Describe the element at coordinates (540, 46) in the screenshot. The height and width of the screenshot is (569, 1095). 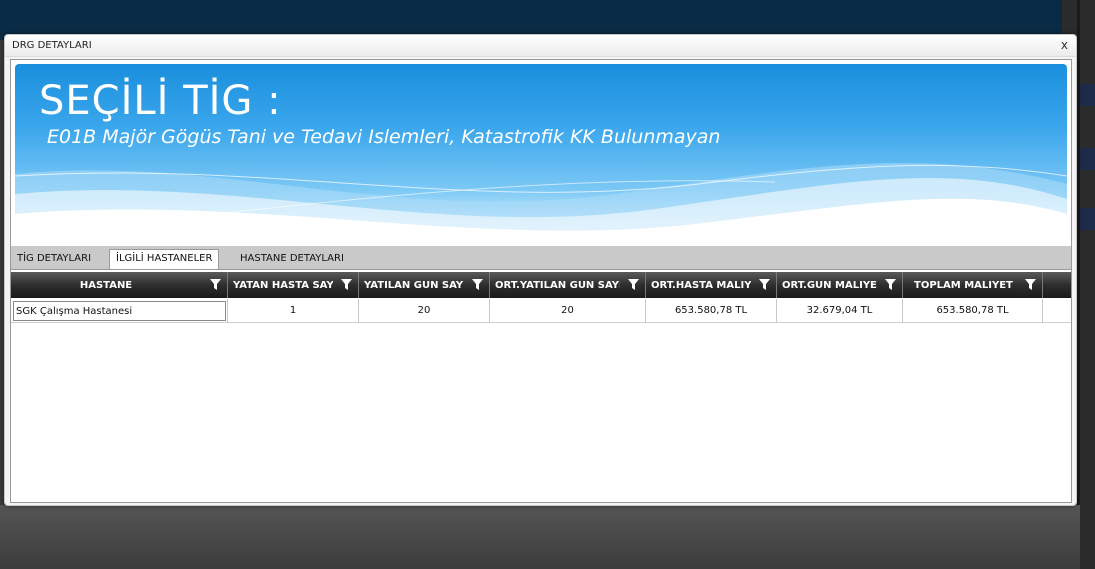
I see `dialog-titlebar: DRG DETAYLARI x` at that location.